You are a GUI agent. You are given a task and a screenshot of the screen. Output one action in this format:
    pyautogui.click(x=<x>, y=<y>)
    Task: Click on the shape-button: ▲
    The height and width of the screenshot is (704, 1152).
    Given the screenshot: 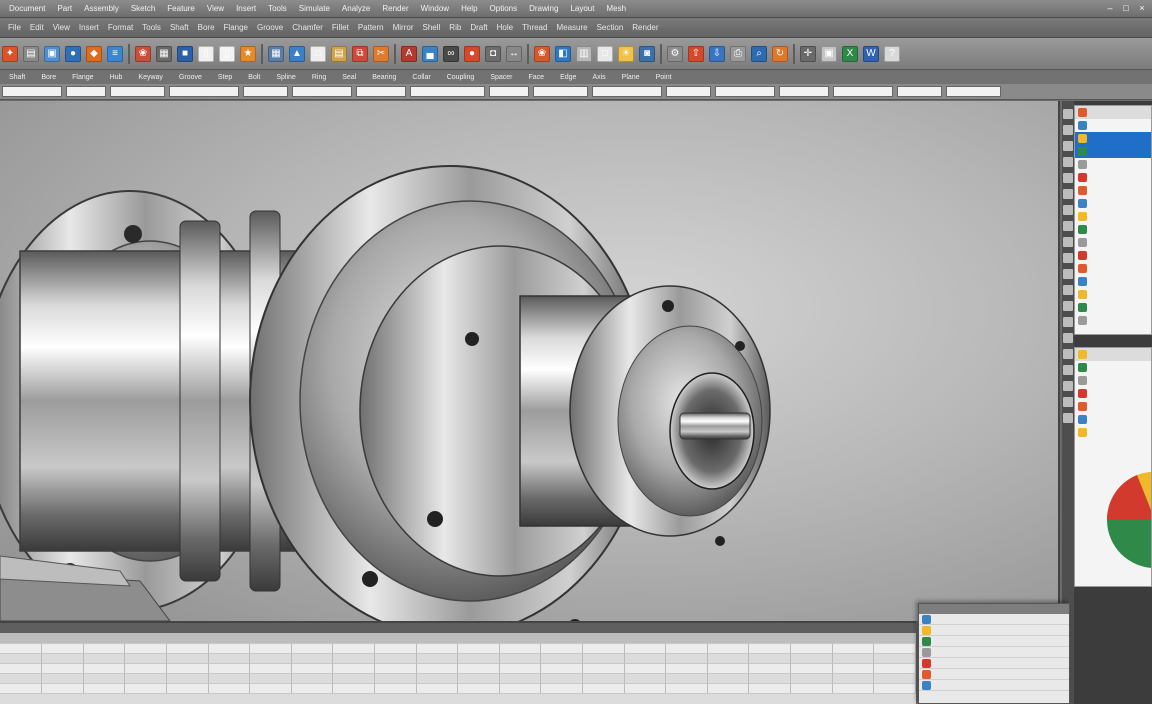 What is the action you would take?
    pyautogui.click(x=297, y=53)
    